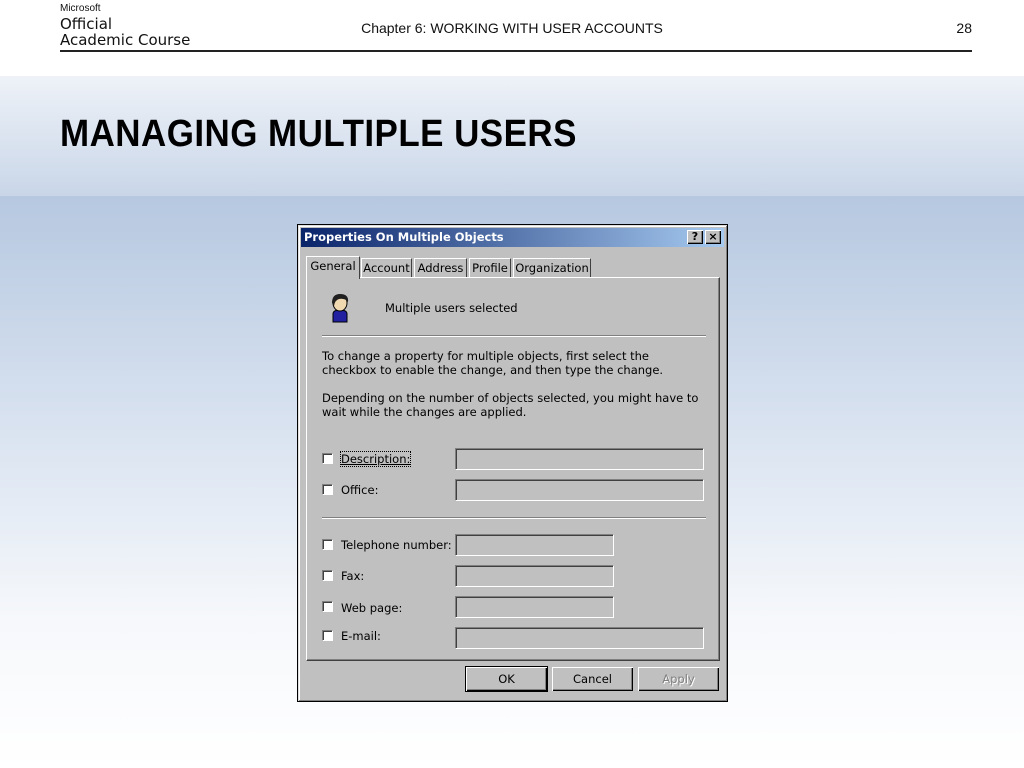 The image size is (1024, 768). What do you see at coordinates (579, 459) in the screenshot?
I see `description-field` at bounding box center [579, 459].